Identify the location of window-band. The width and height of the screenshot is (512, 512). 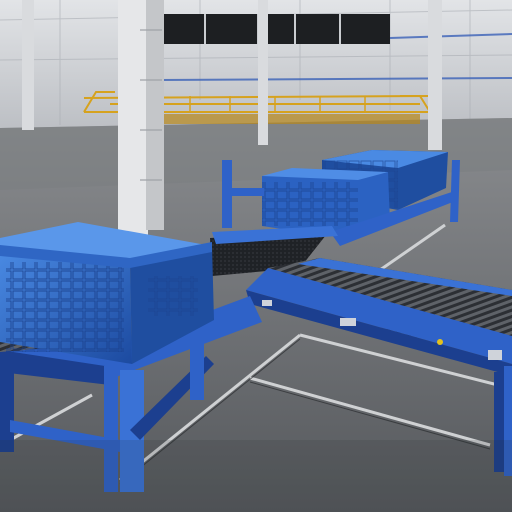
(276, 29).